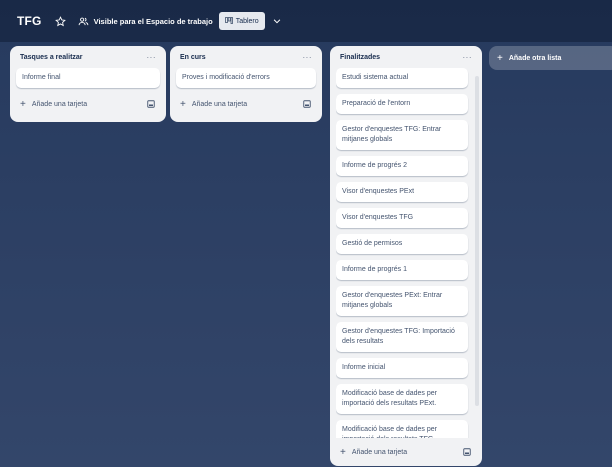  Describe the element at coordinates (360, 57) in the screenshot. I see `list-title: Finalitzades` at that location.